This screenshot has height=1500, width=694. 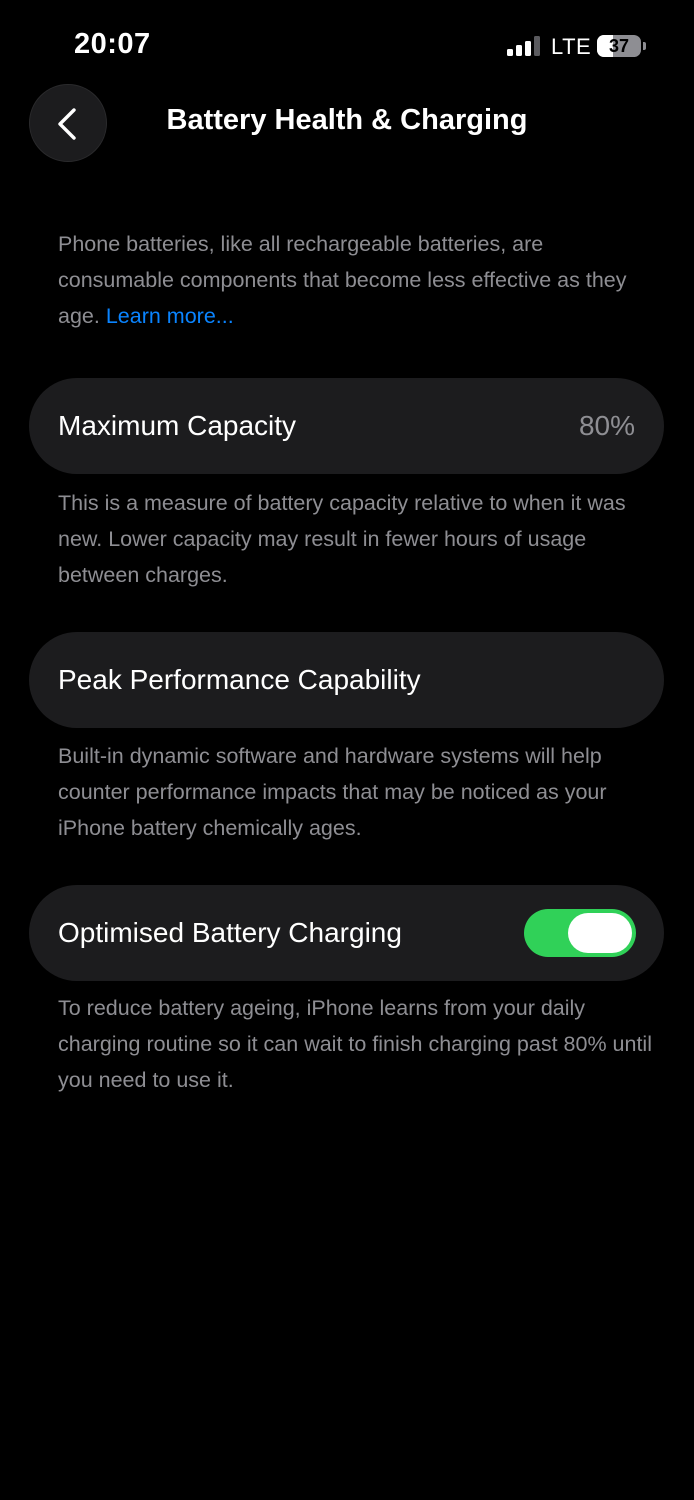 I want to click on battery-icon: 37, so click(x=619, y=46).